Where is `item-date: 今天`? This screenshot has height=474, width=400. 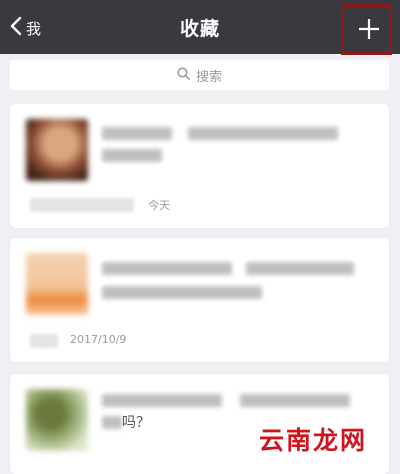
item-date: 今天 is located at coordinates (159, 205).